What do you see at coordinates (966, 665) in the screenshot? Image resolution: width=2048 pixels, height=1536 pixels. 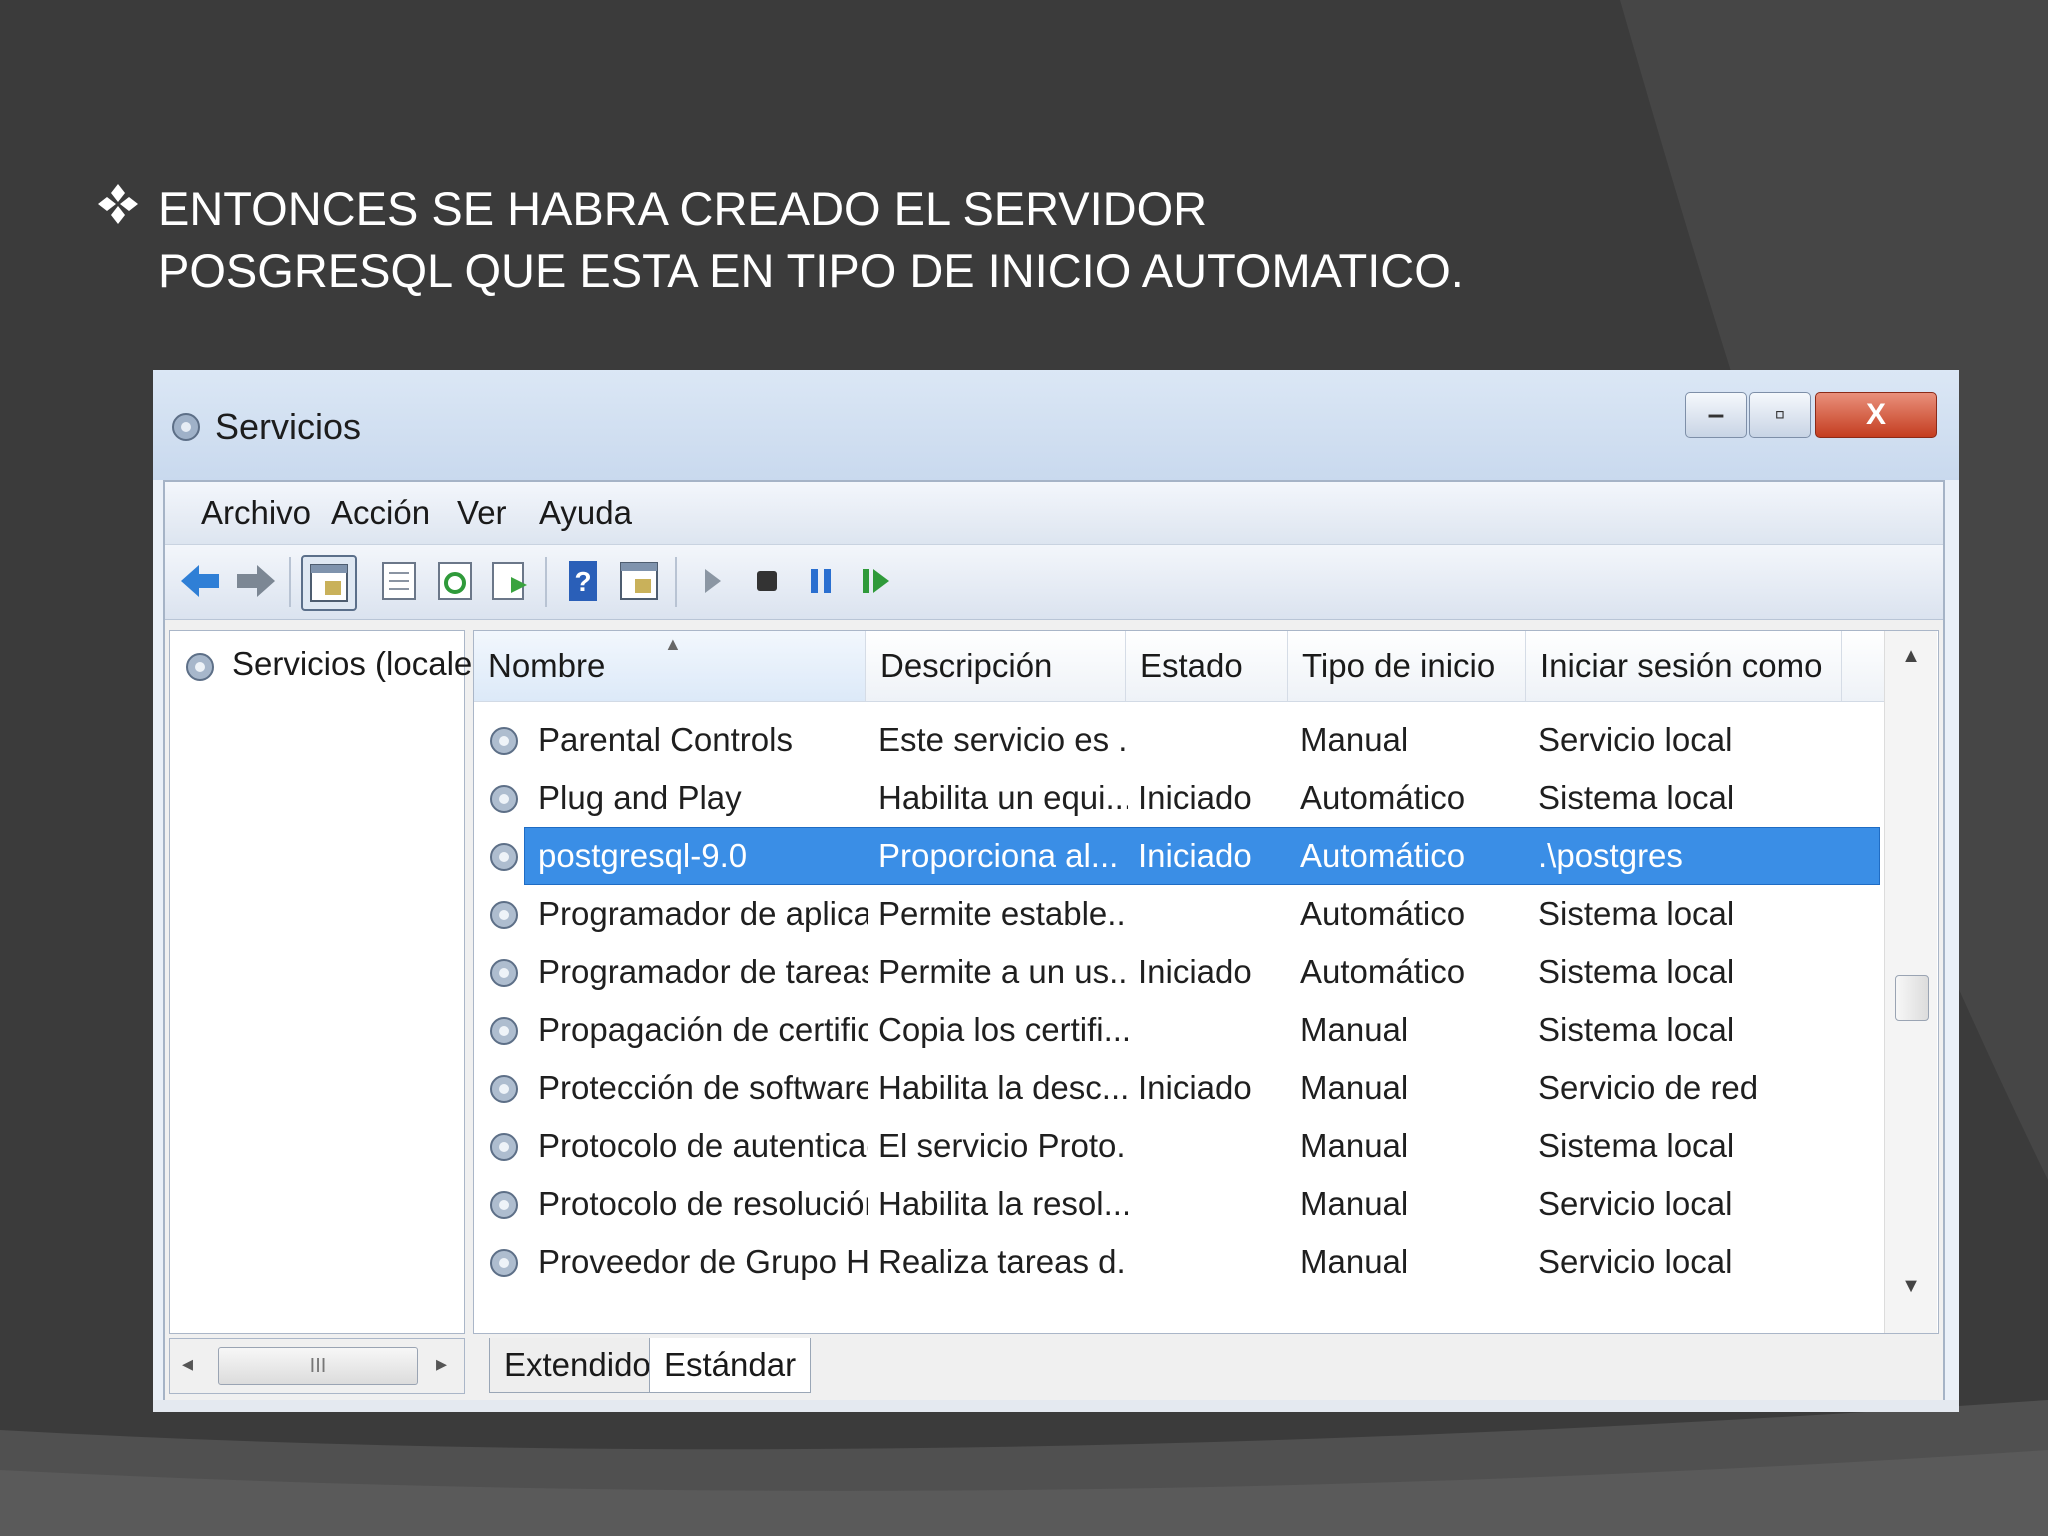 I see `column-header-label: Descripción` at bounding box center [966, 665].